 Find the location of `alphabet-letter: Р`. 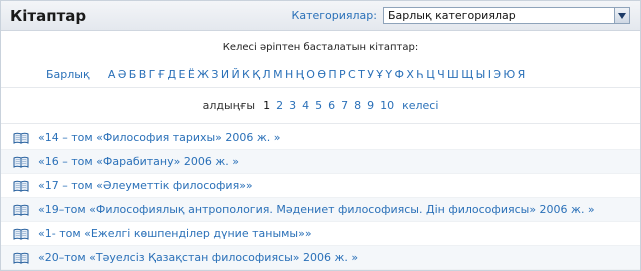

alphabet-letter: Р is located at coordinates (342, 74).